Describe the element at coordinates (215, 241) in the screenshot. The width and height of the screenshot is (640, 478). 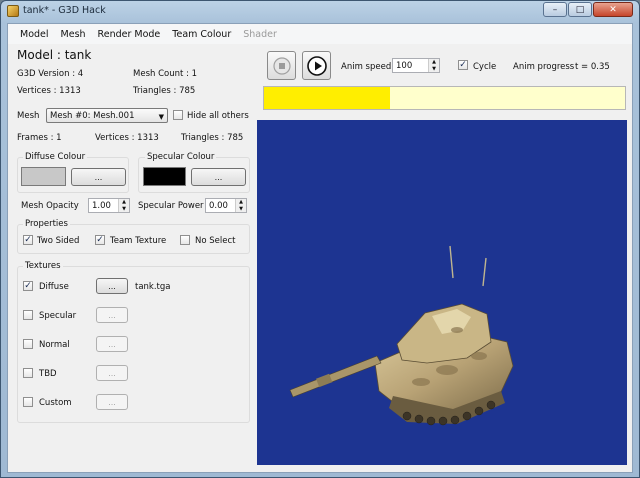
I see `no-select-label: No Select` at that location.